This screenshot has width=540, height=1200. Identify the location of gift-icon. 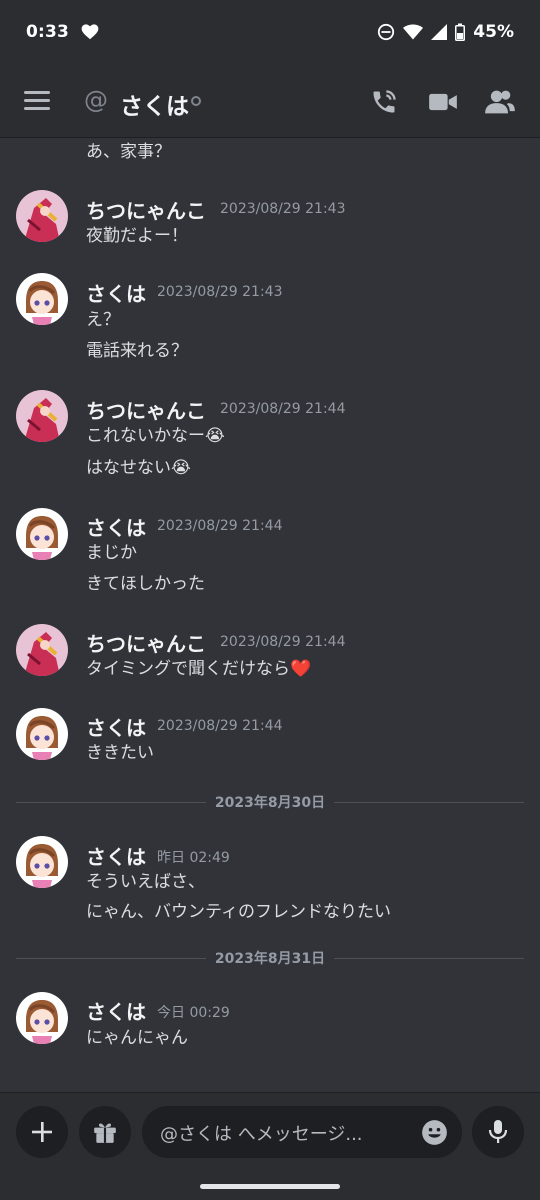
(105, 1133).